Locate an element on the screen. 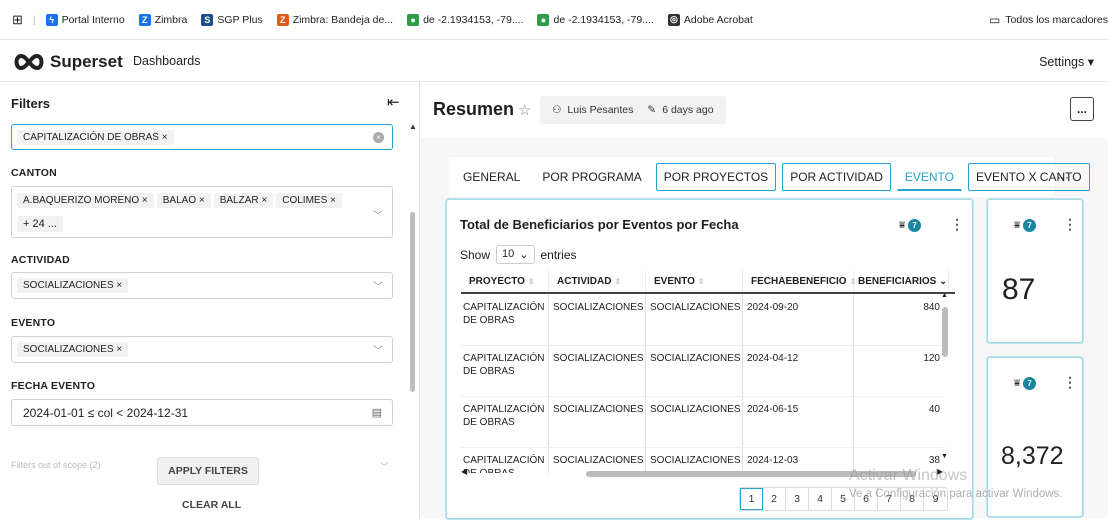  filter-tag: COLIMES × is located at coordinates (309, 200).